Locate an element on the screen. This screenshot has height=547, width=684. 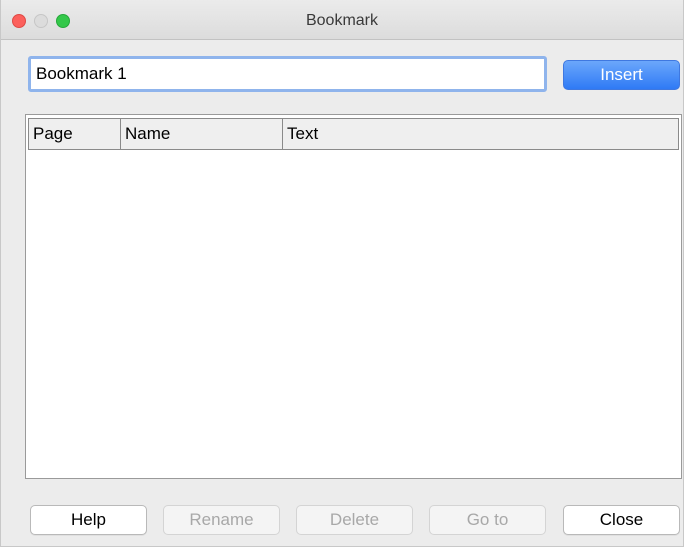
close-button: Close is located at coordinates (621, 520).